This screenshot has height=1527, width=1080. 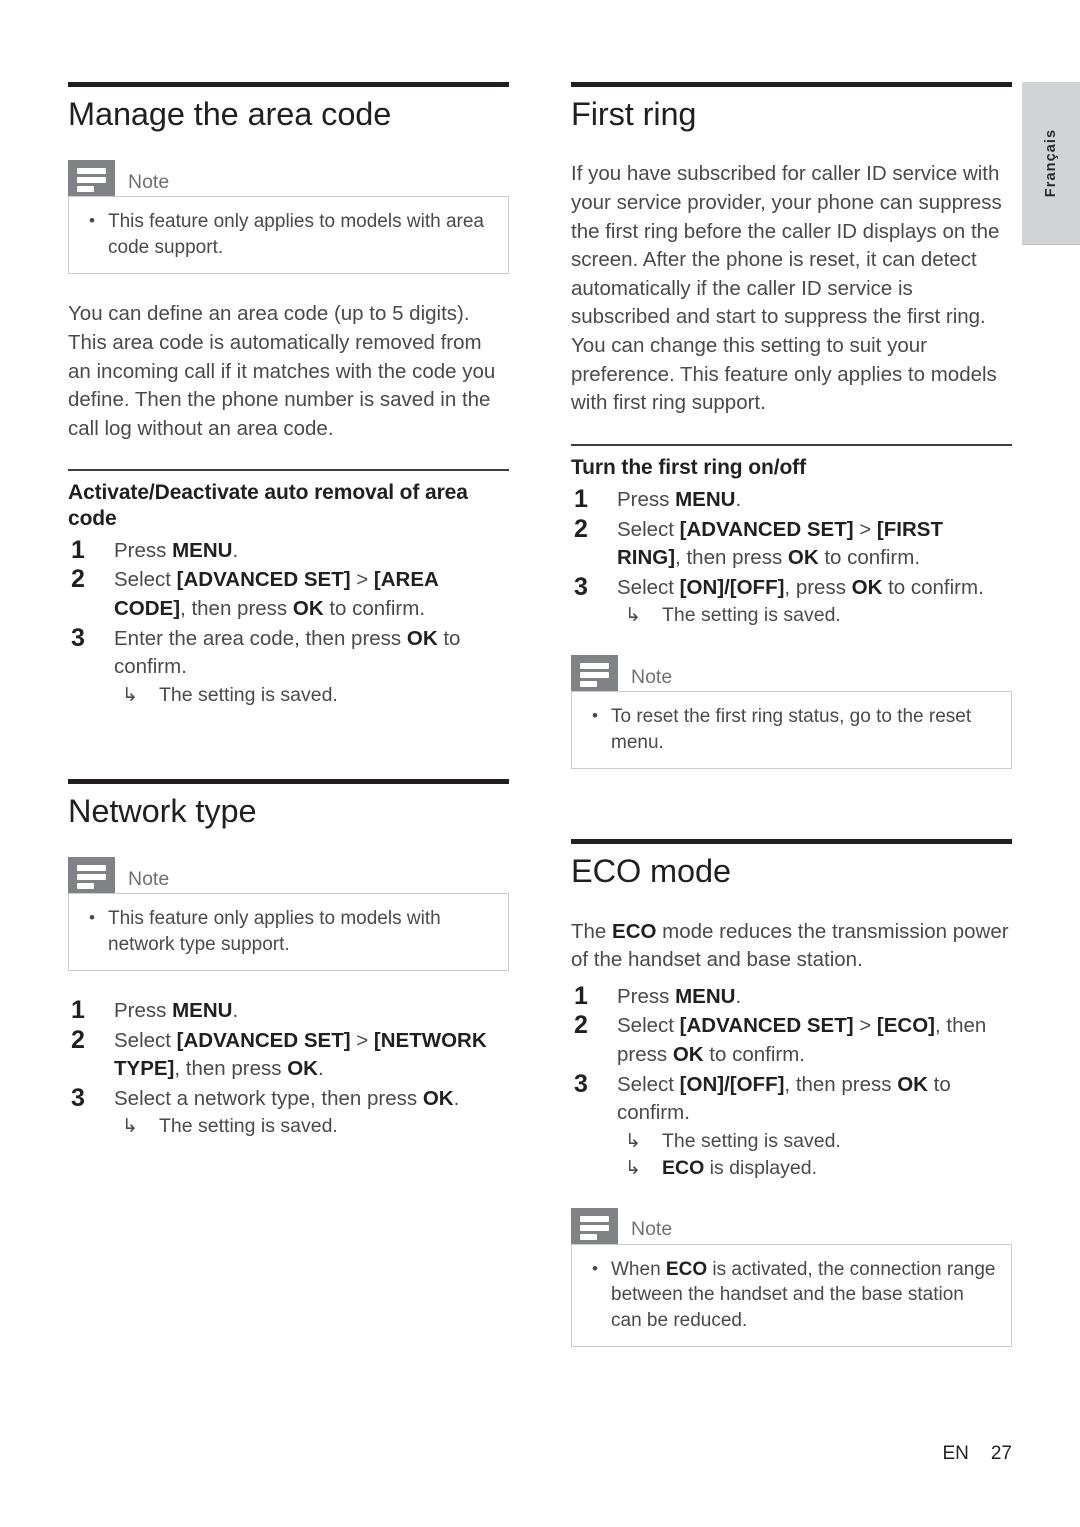 What do you see at coordinates (540, 1454) in the screenshot?
I see `page-footer: EN 27` at bounding box center [540, 1454].